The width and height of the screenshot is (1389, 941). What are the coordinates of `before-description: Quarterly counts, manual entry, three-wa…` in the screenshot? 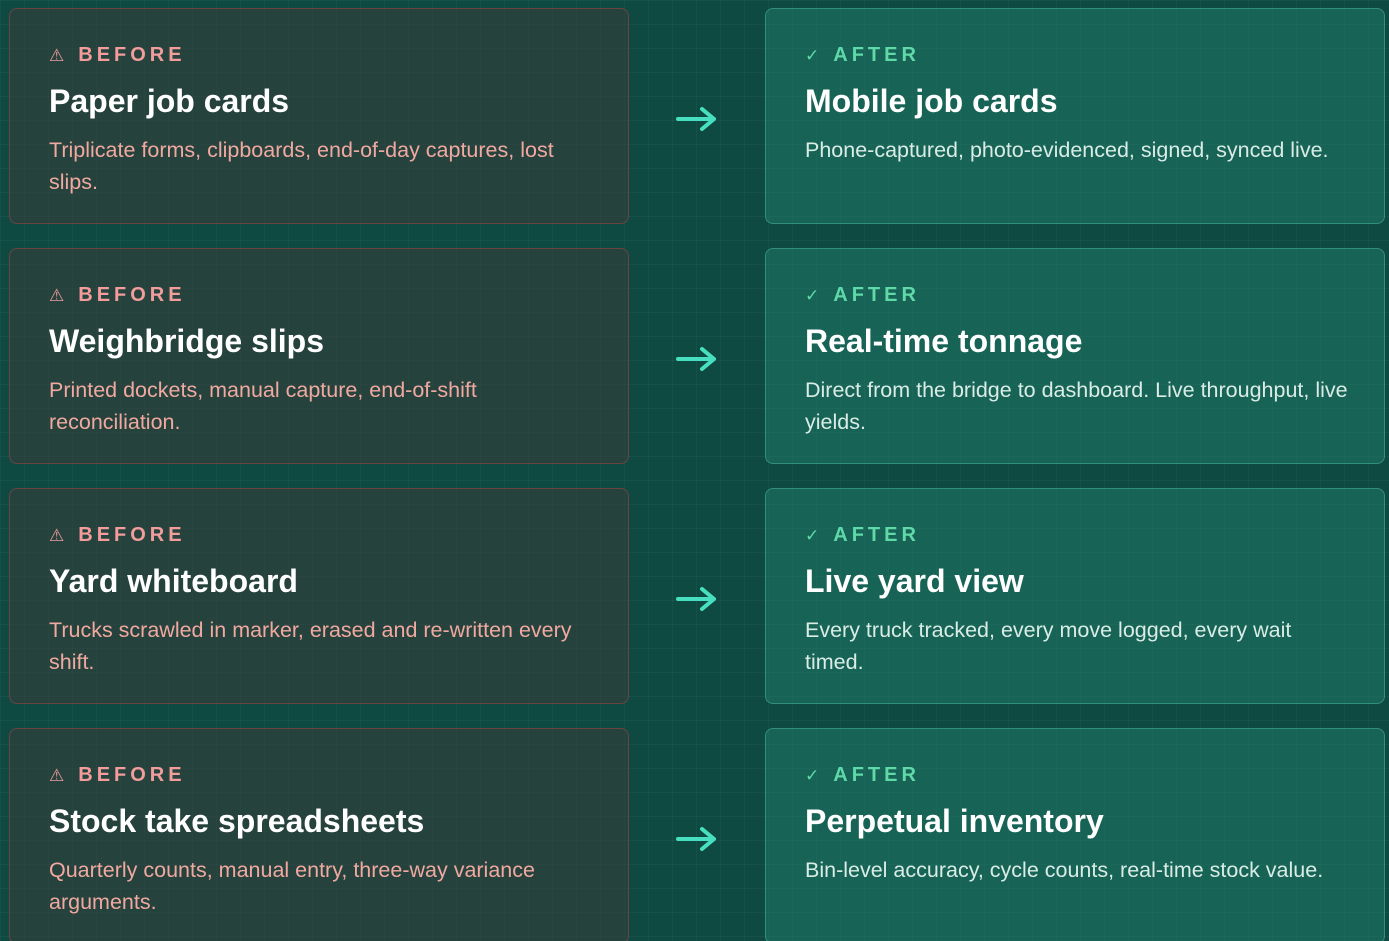 It's located at (292, 886).